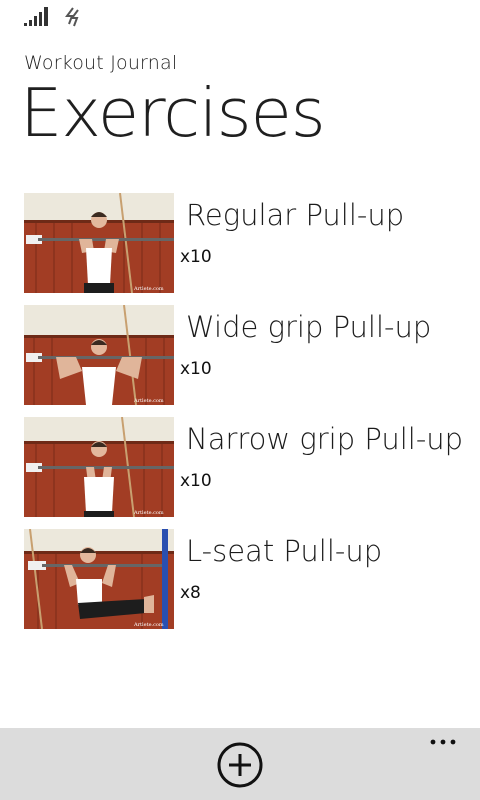 This screenshot has height=800, width=480. Describe the element at coordinates (252, 243) in the screenshot. I see `list-item: Artlete.com Regular Pull-up x10` at that location.